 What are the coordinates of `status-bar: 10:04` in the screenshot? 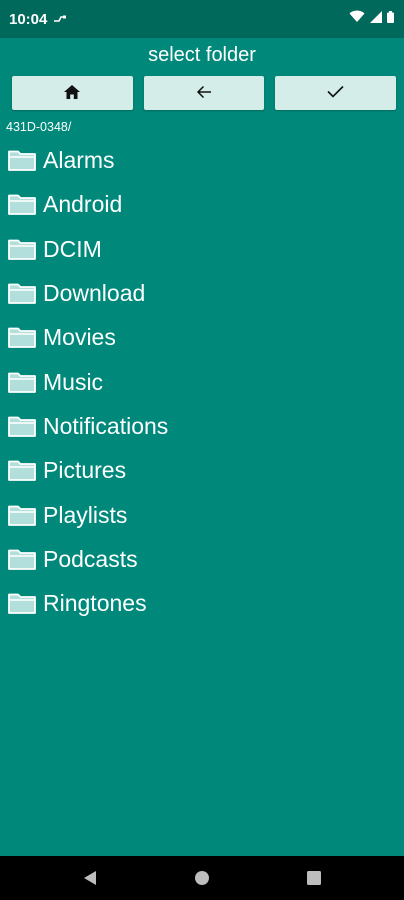 It's located at (202, 19).